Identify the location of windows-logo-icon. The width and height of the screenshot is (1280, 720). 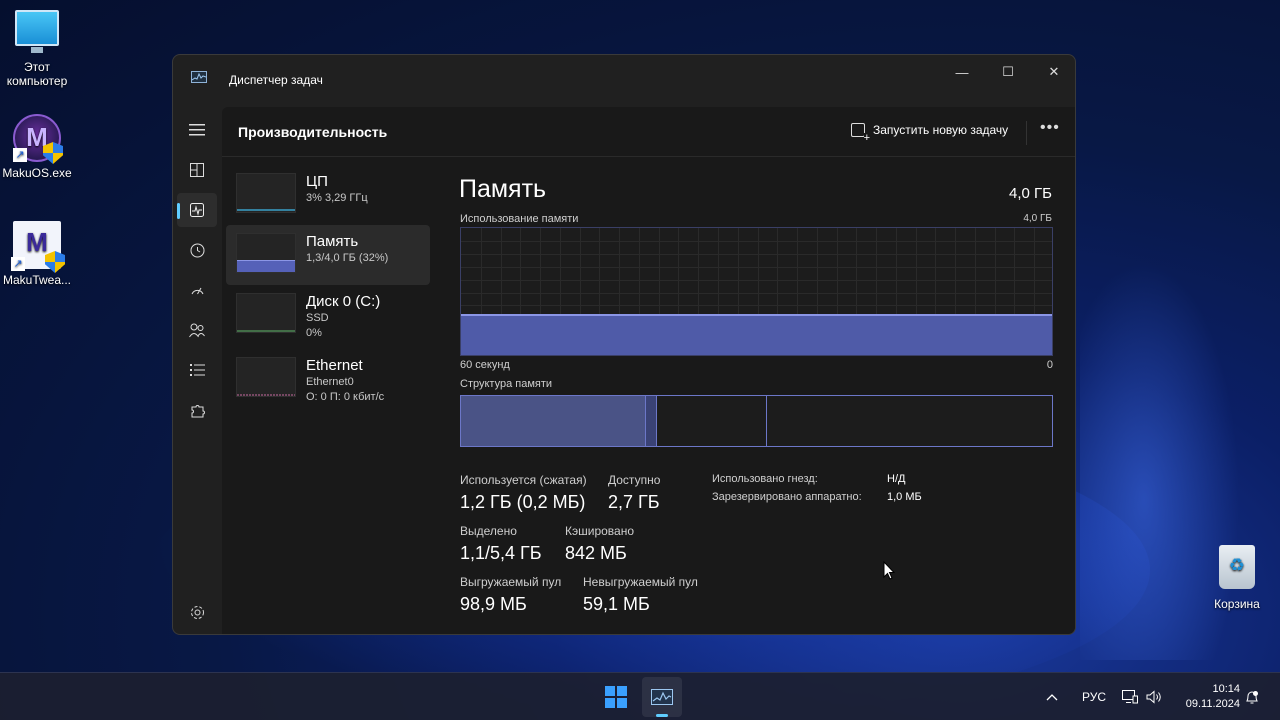
(616, 697).